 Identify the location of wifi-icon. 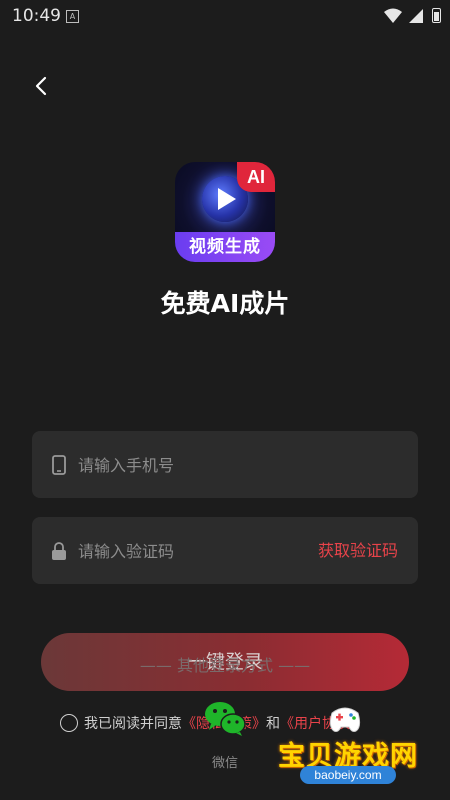
(393, 15).